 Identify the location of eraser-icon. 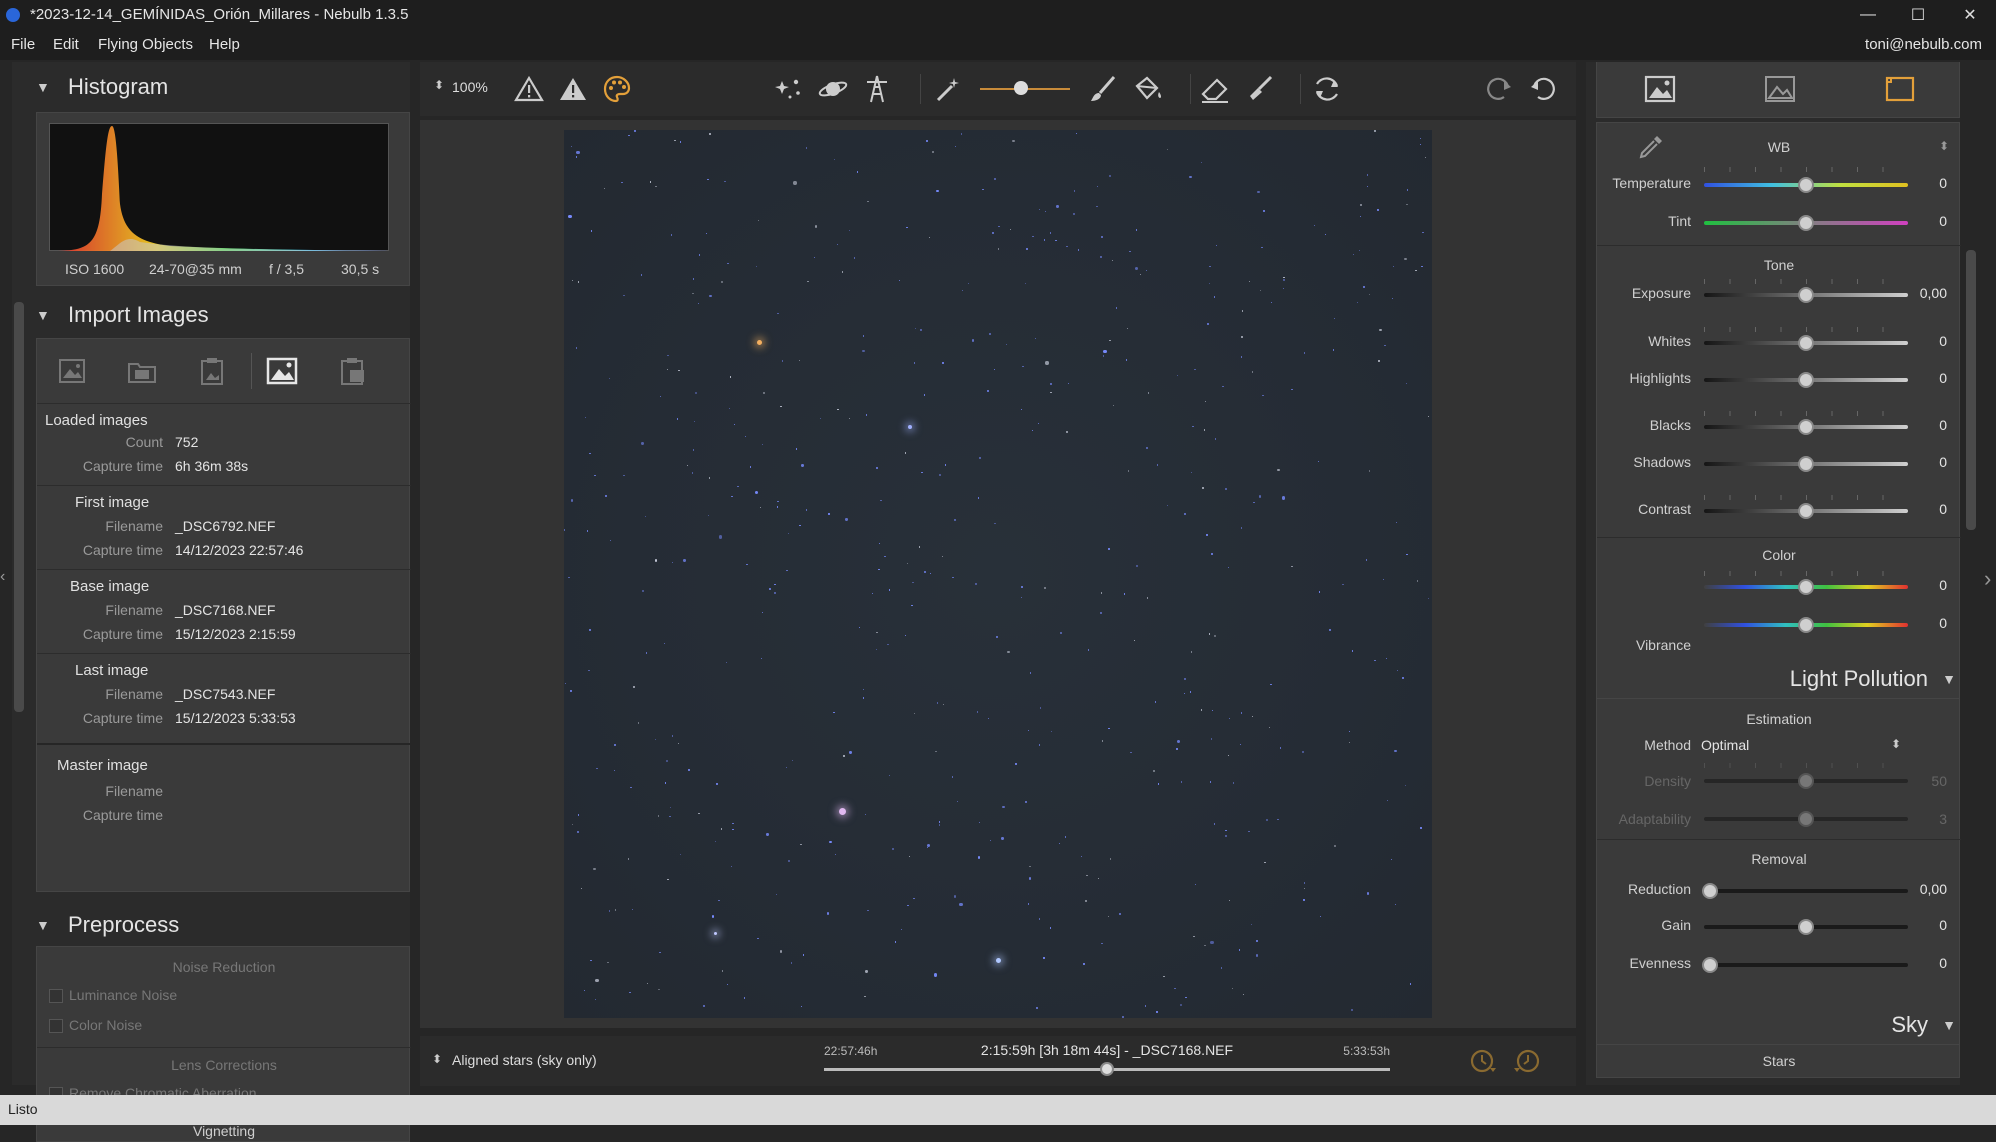
(1215, 89).